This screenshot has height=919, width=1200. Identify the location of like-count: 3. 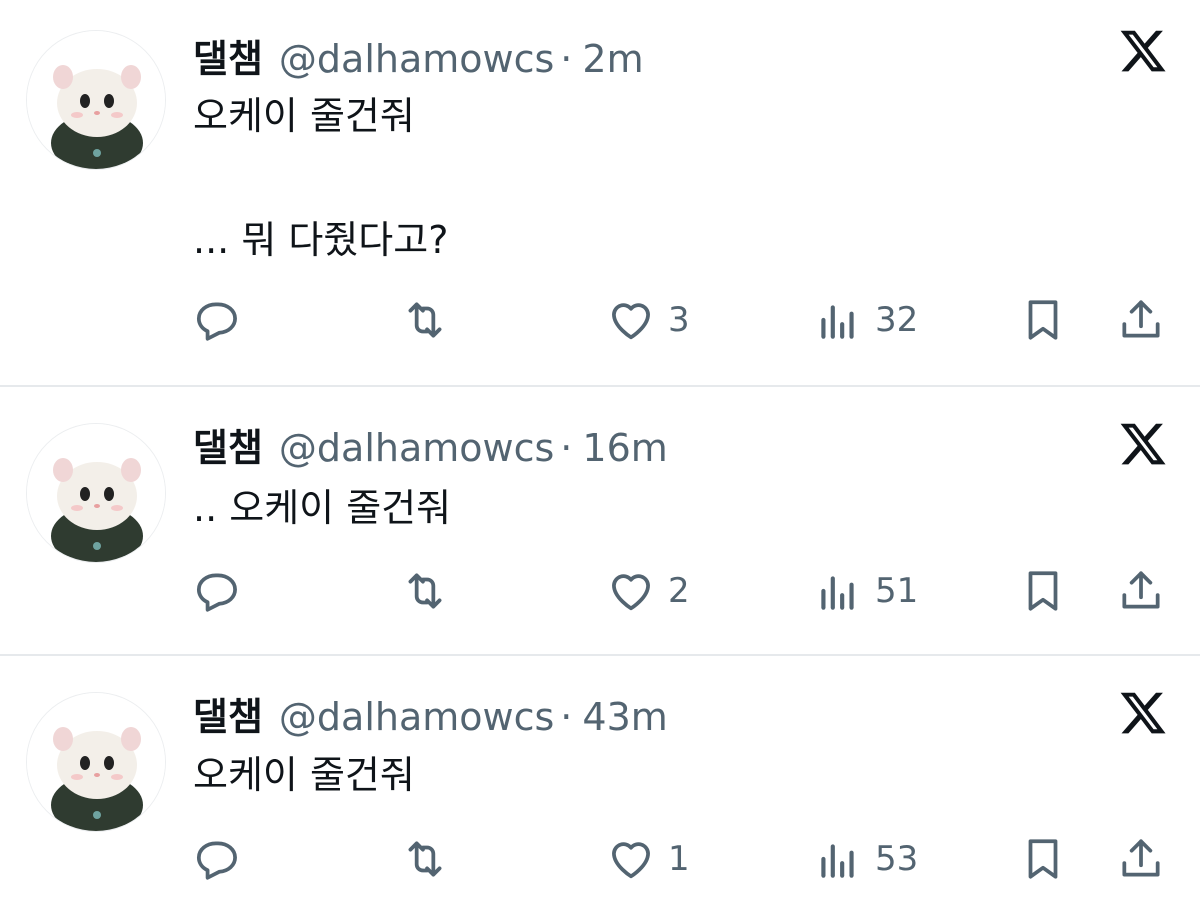
(679, 320).